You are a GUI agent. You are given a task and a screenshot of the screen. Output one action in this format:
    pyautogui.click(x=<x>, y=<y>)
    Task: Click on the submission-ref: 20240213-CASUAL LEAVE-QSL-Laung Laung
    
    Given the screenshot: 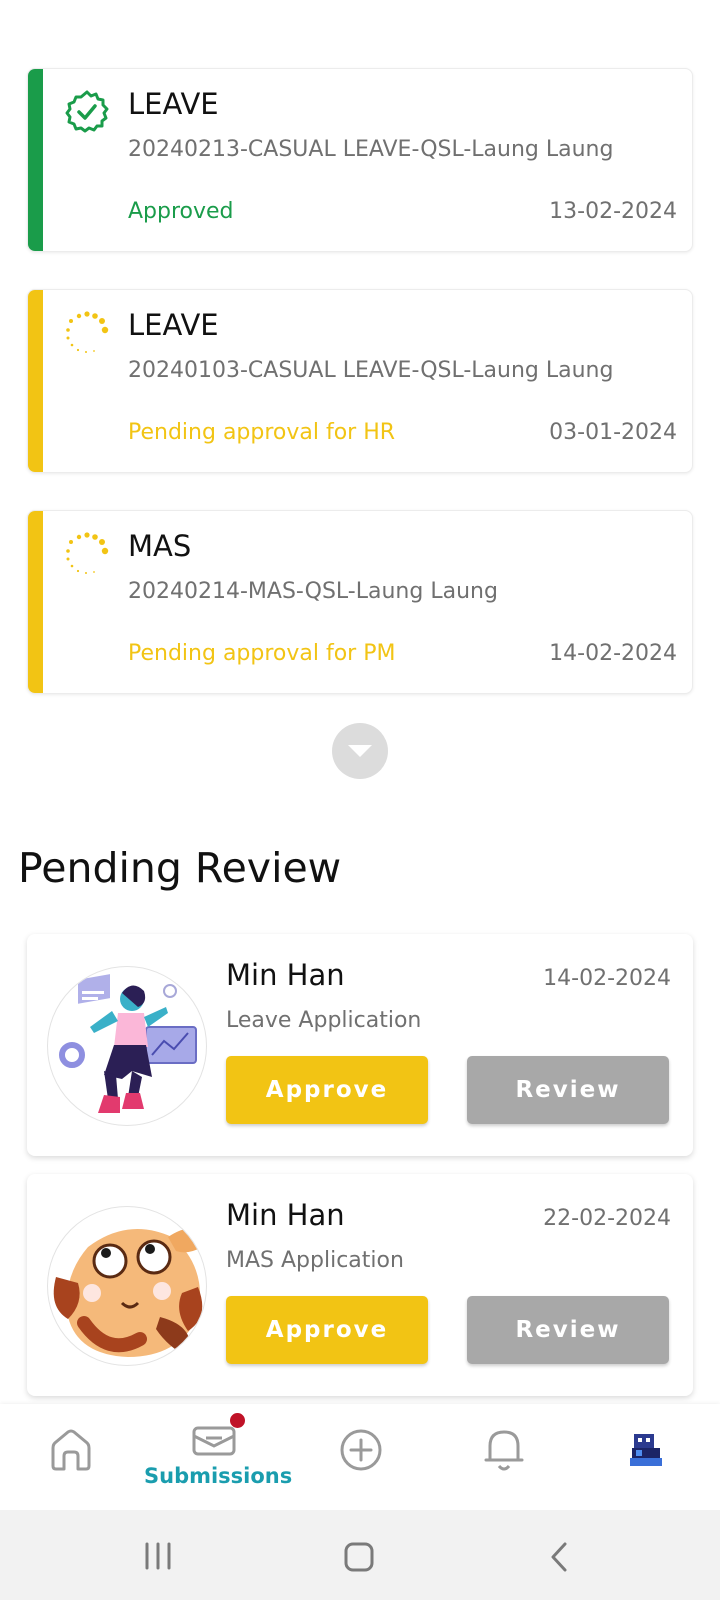 What is the action you would take?
    pyautogui.click(x=371, y=149)
    